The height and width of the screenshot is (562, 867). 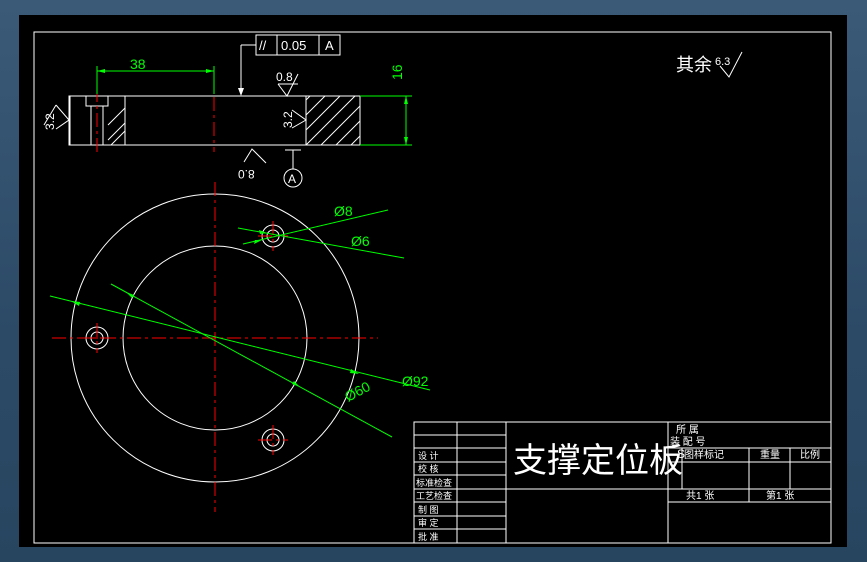 What do you see at coordinates (155, 75) in the screenshot?
I see `dim-width-38: 38` at bounding box center [155, 75].